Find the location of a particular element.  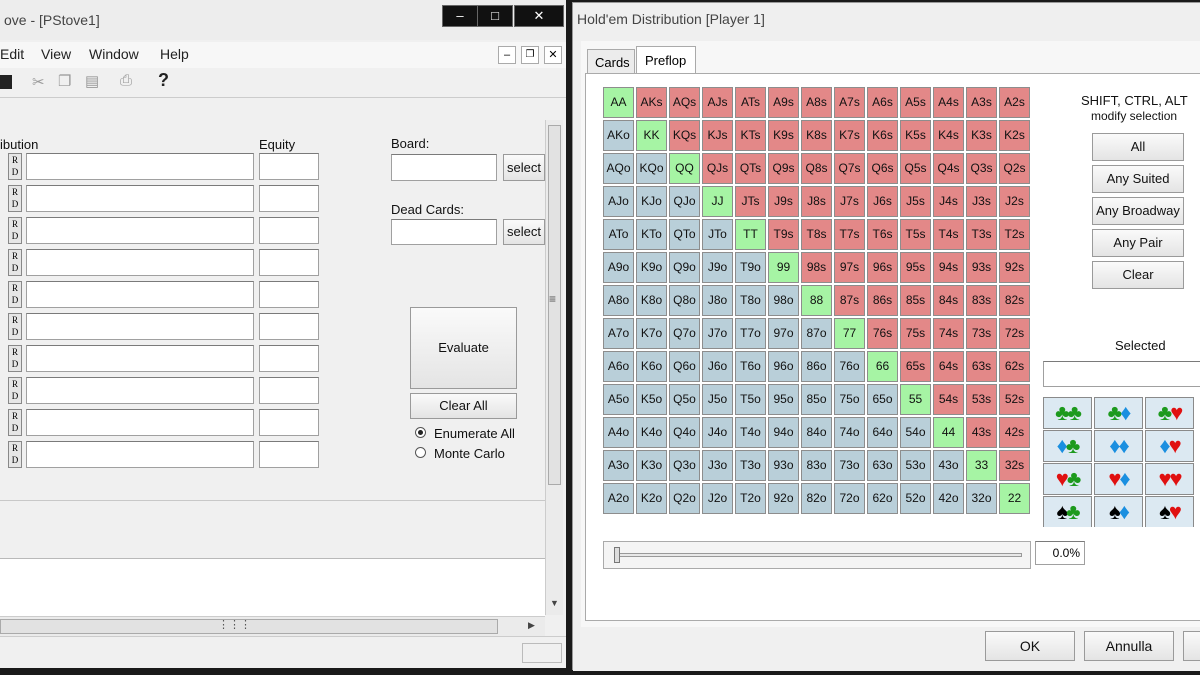

hand-cell-55: 55 is located at coordinates (915, 399).